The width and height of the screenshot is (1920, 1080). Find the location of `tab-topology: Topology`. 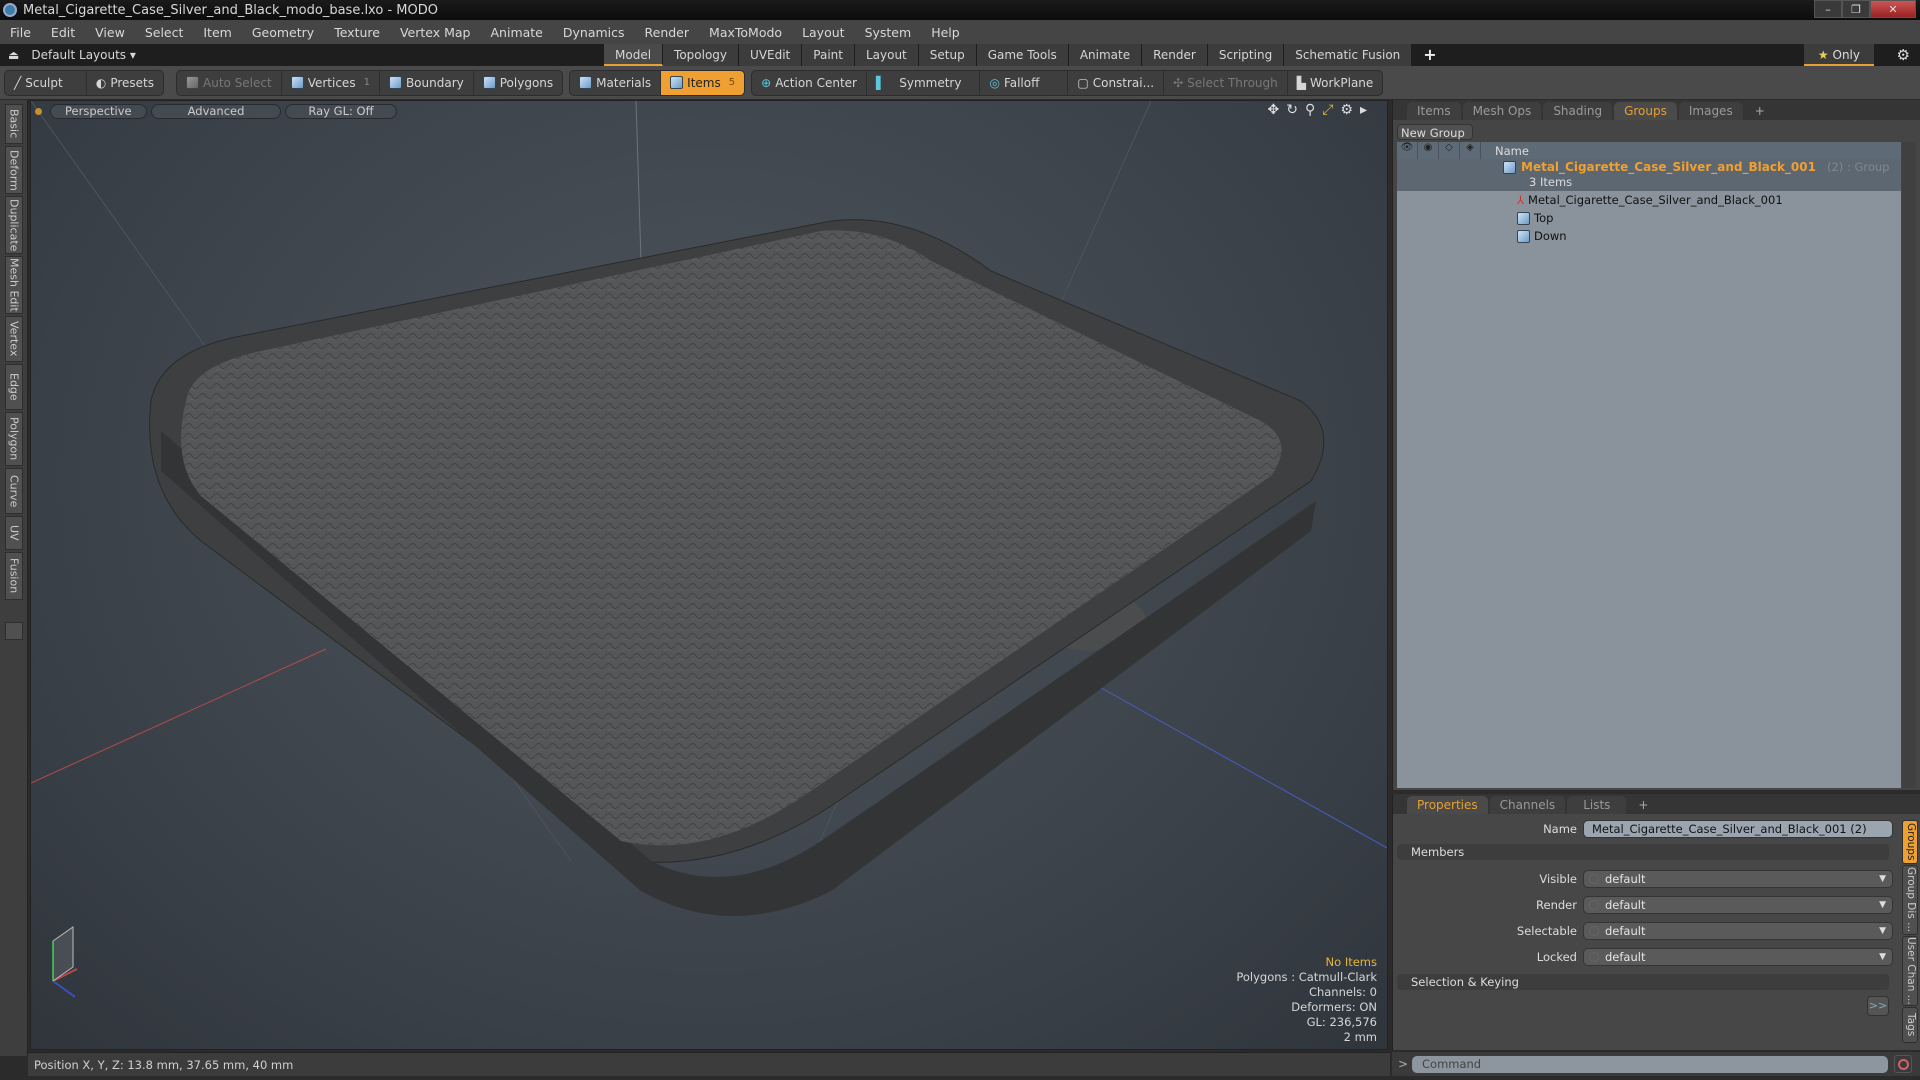

tab-topology: Topology is located at coordinates (701, 55).